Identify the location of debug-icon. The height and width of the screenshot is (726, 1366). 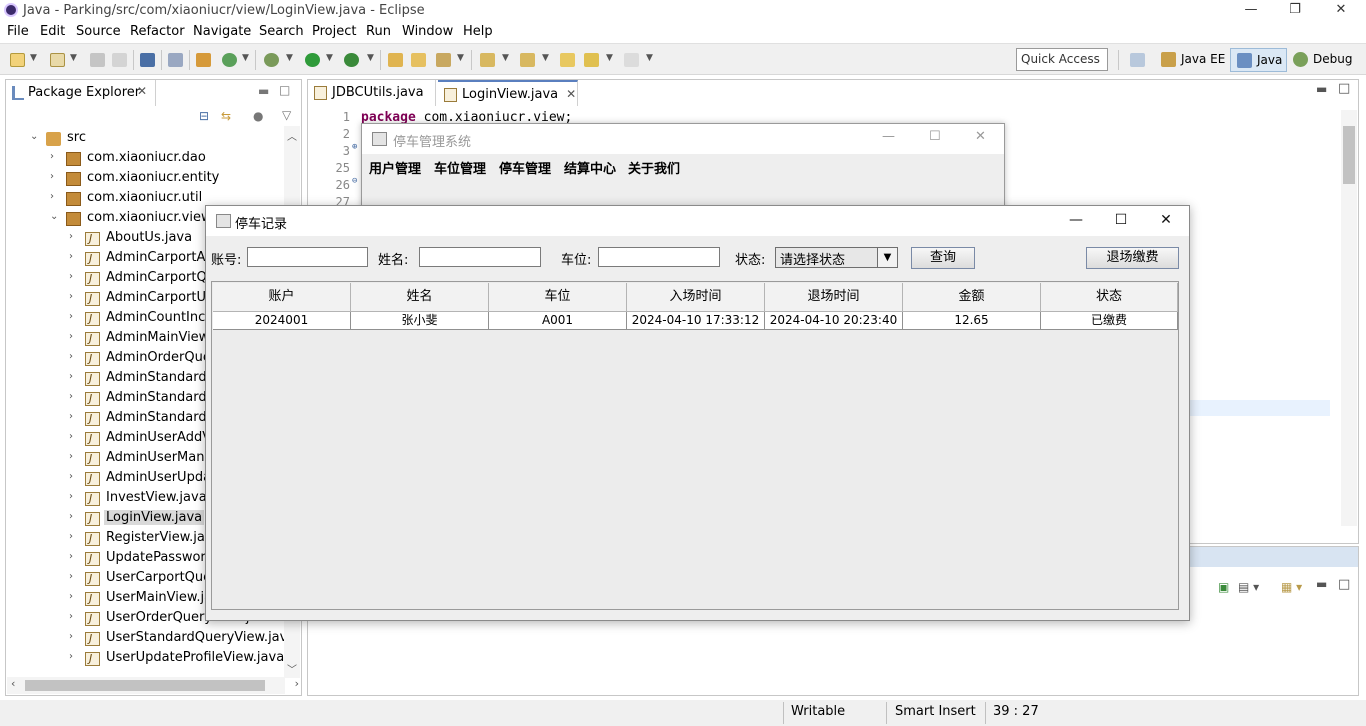
(271, 60).